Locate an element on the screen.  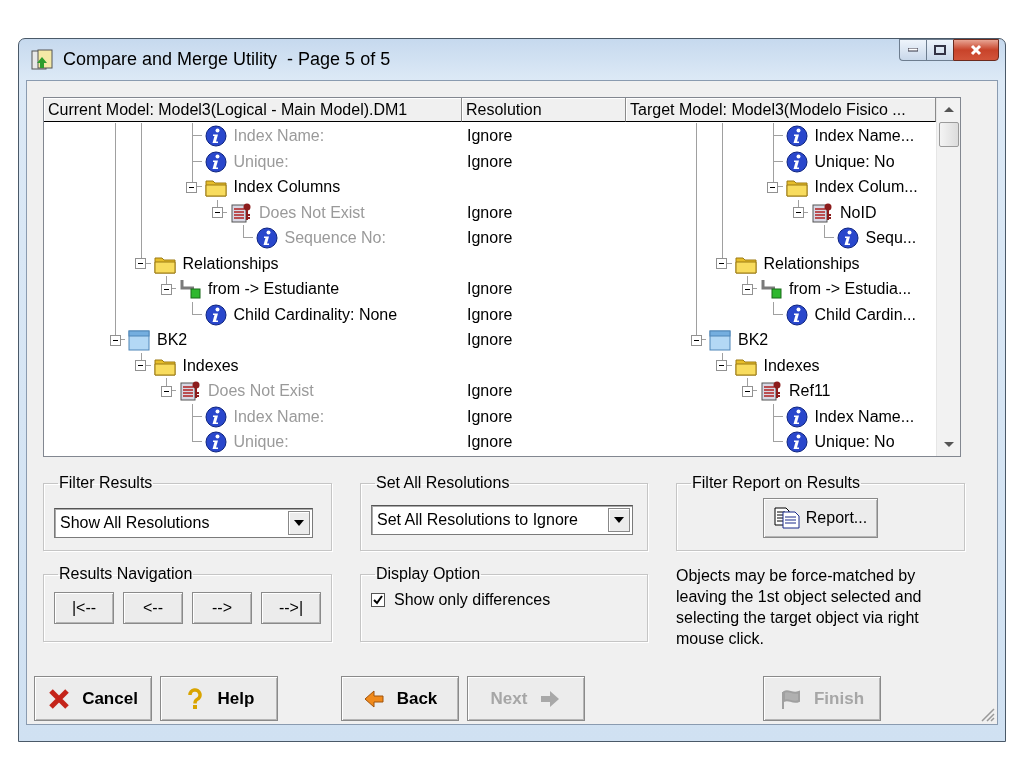
close-button is located at coordinates (976, 50).